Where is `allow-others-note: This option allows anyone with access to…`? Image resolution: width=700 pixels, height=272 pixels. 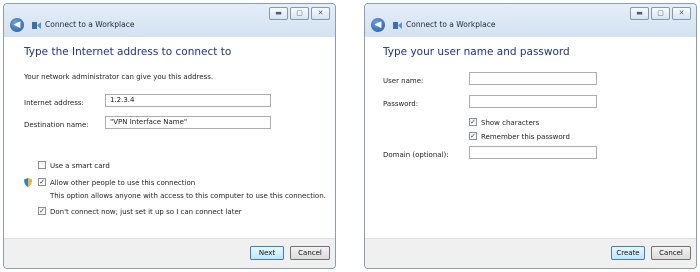
allow-others-note: This option allows anyone with access to… is located at coordinates (188, 196).